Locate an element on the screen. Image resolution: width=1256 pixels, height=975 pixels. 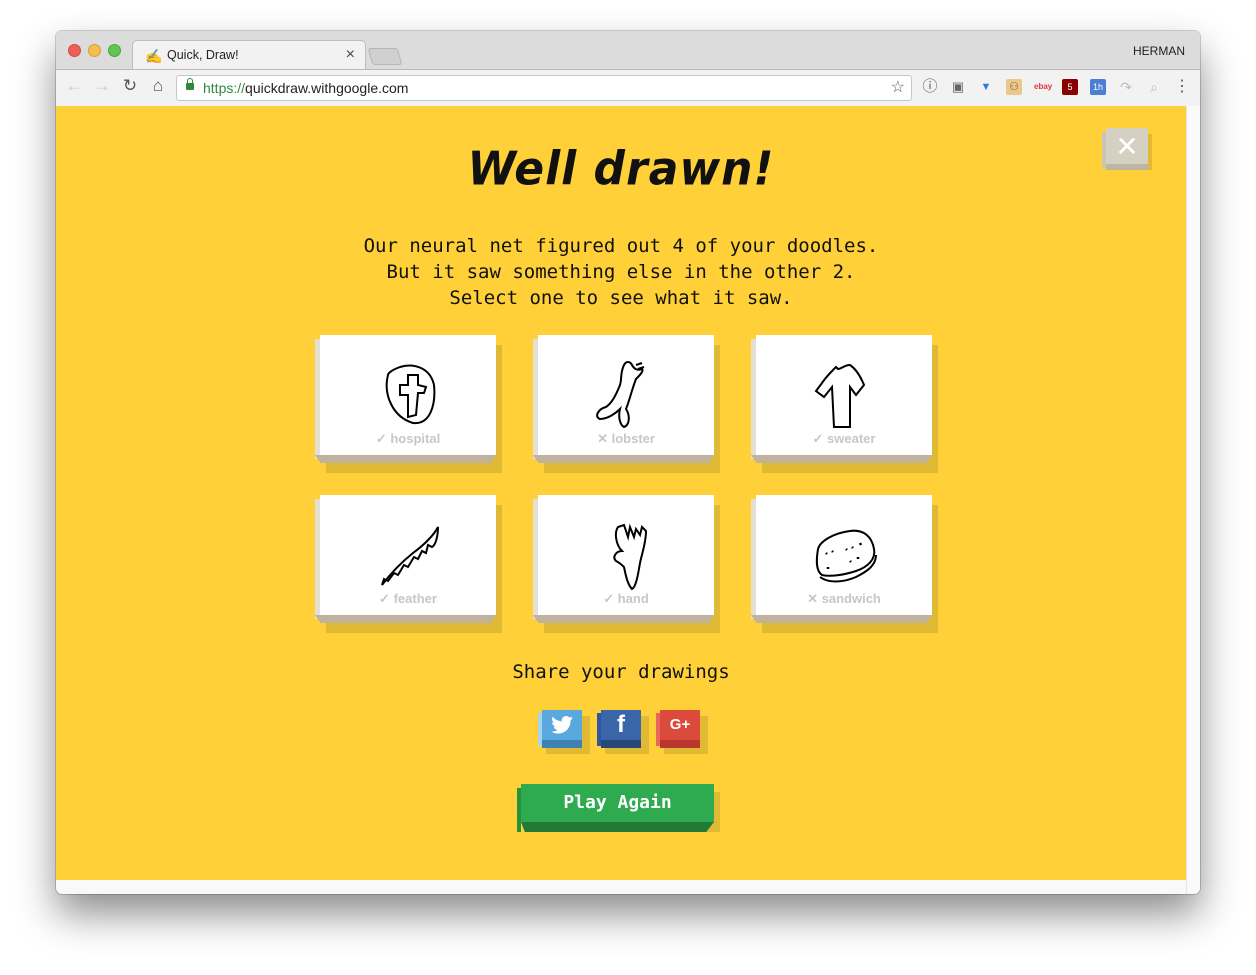
drawing-card-hand: ✓ hand is located at coordinates (623, 557).